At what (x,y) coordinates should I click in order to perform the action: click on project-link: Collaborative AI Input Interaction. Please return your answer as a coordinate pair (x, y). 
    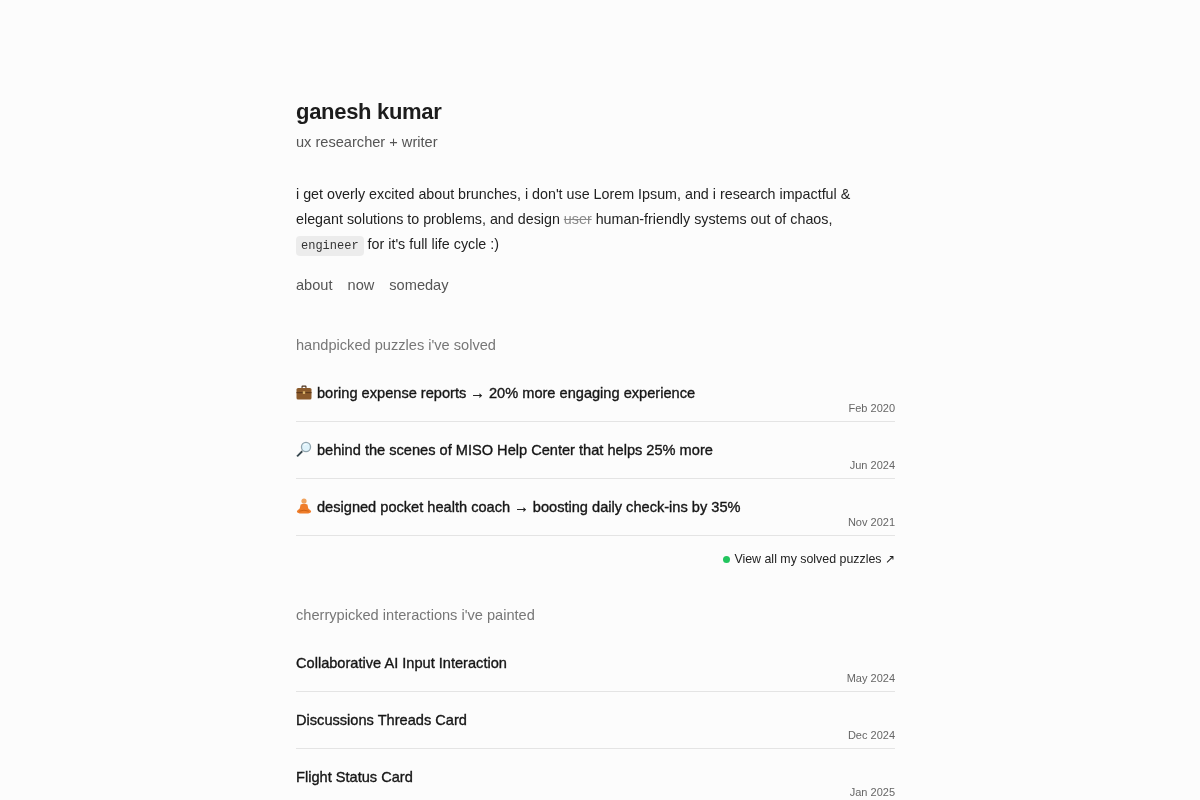
    Looking at the image, I should click on (401, 663).